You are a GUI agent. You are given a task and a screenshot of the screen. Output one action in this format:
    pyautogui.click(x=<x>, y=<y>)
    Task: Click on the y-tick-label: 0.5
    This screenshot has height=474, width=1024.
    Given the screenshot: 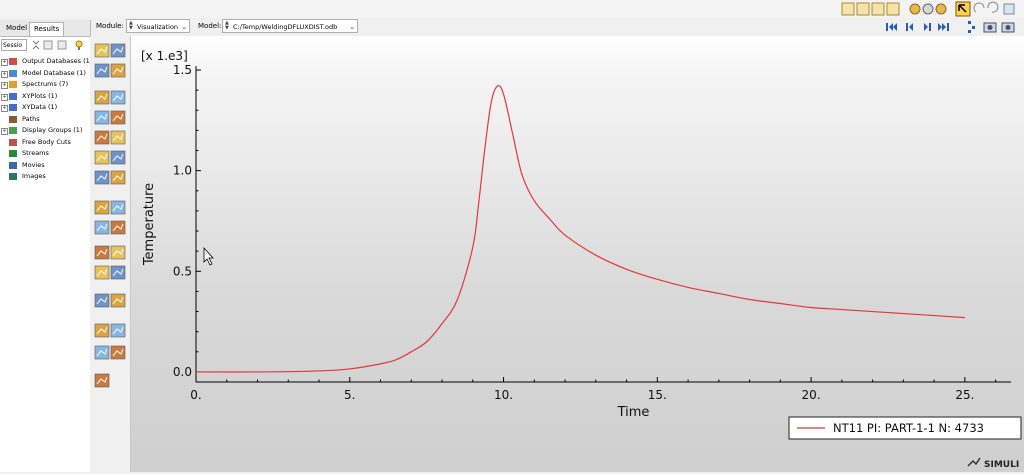 What is the action you would take?
    pyautogui.click(x=182, y=271)
    